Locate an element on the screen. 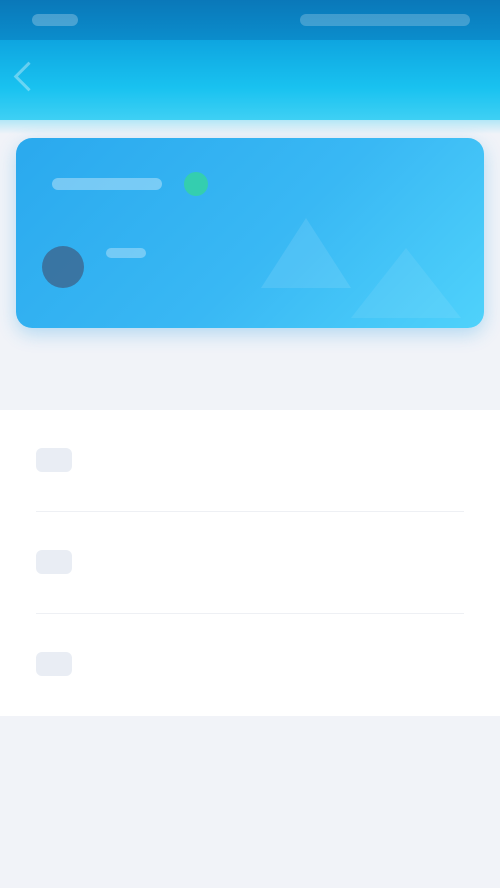  card-decoration is located at coordinates (306, 253).